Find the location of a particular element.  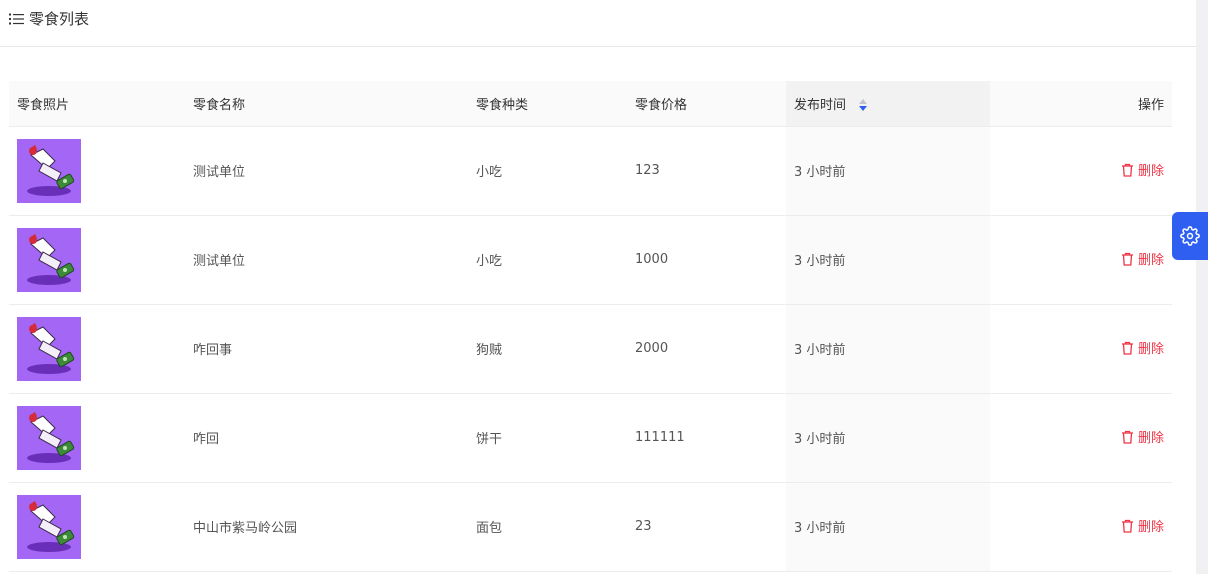

column-header-price: 零食价格 is located at coordinates (706, 104).